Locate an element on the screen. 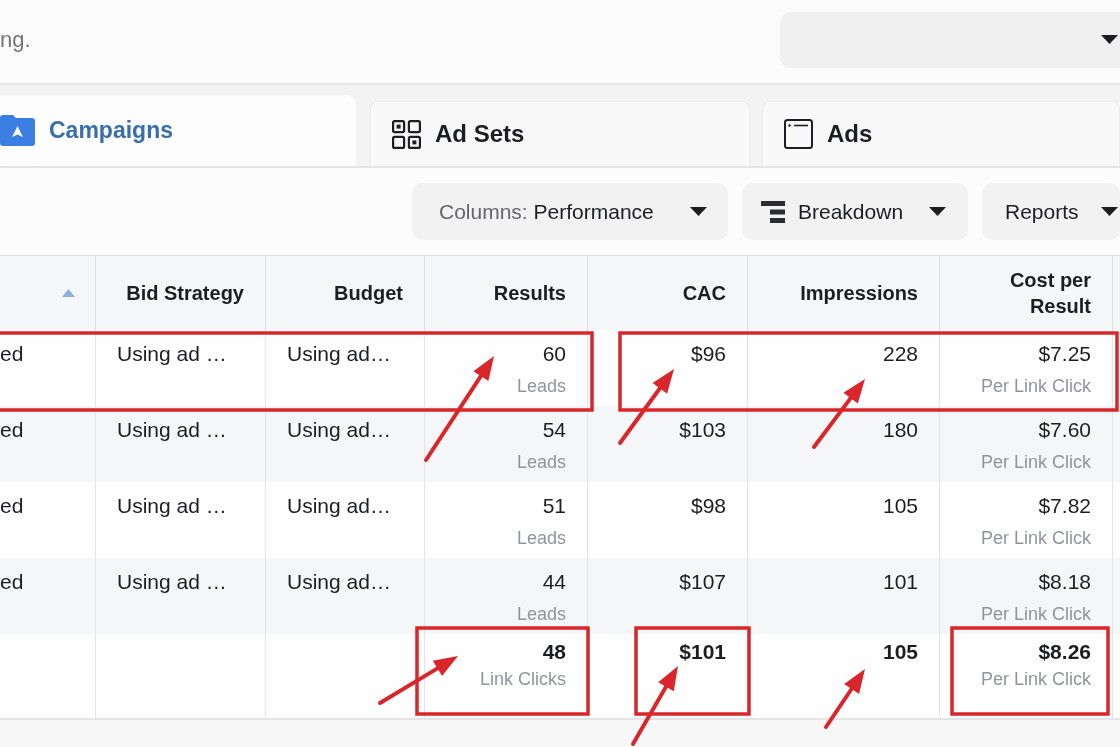  cell-value: 54 is located at coordinates (554, 430).